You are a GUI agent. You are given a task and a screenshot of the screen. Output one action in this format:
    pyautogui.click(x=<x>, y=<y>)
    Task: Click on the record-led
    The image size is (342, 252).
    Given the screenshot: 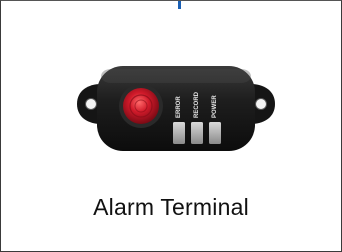 What is the action you would take?
    pyautogui.click(x=197, y=133)
    